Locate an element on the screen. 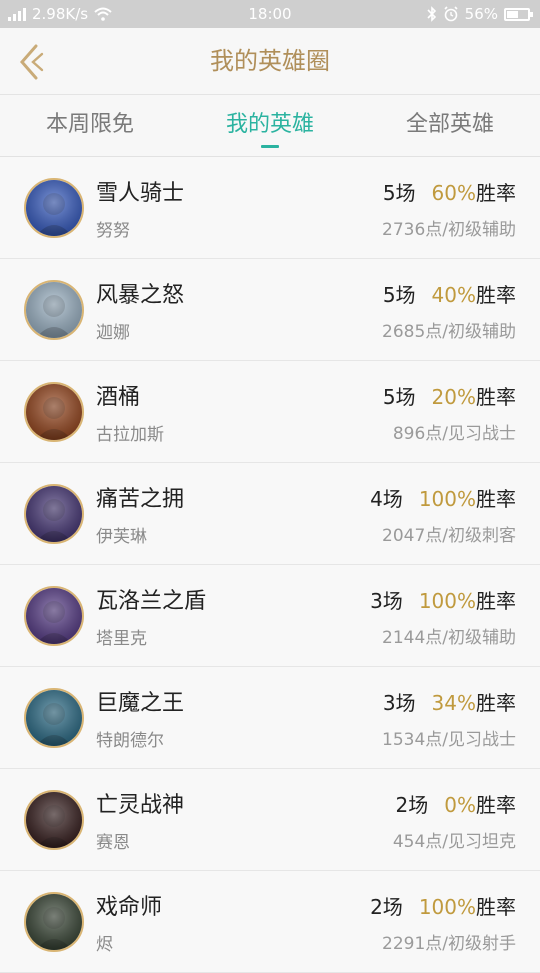 The width and height of the screenshot is (540, 973). win-rate-value: 60% is located at coordinates (453, 193).